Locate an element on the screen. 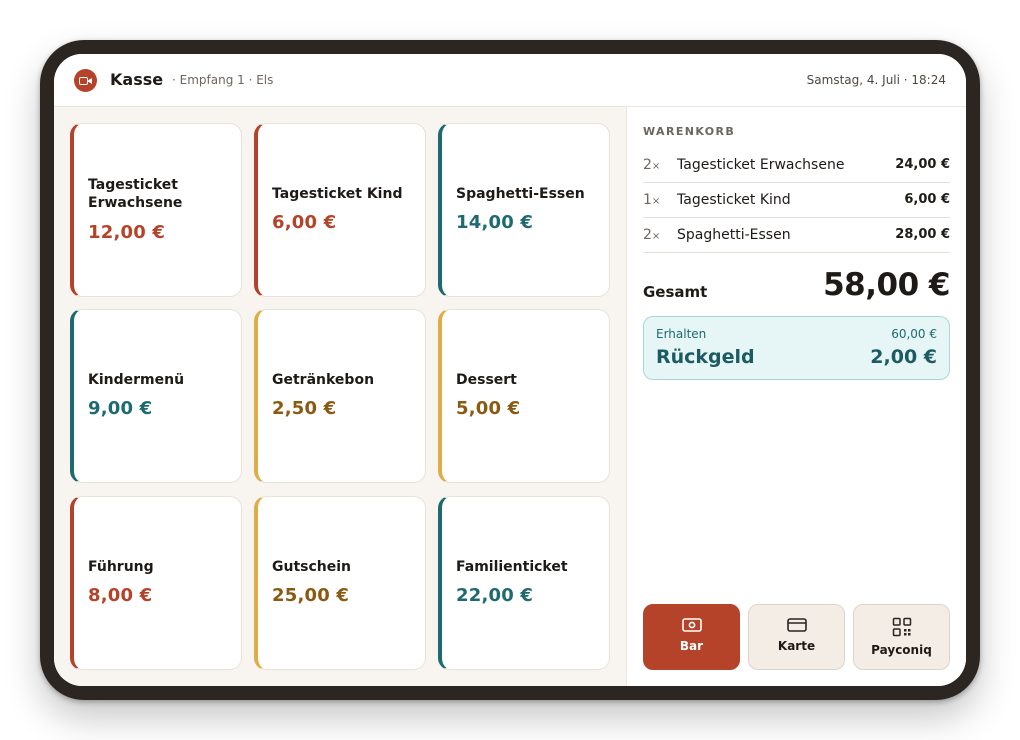  received-amount: 60,00 € is located at coordinates (914, 334).